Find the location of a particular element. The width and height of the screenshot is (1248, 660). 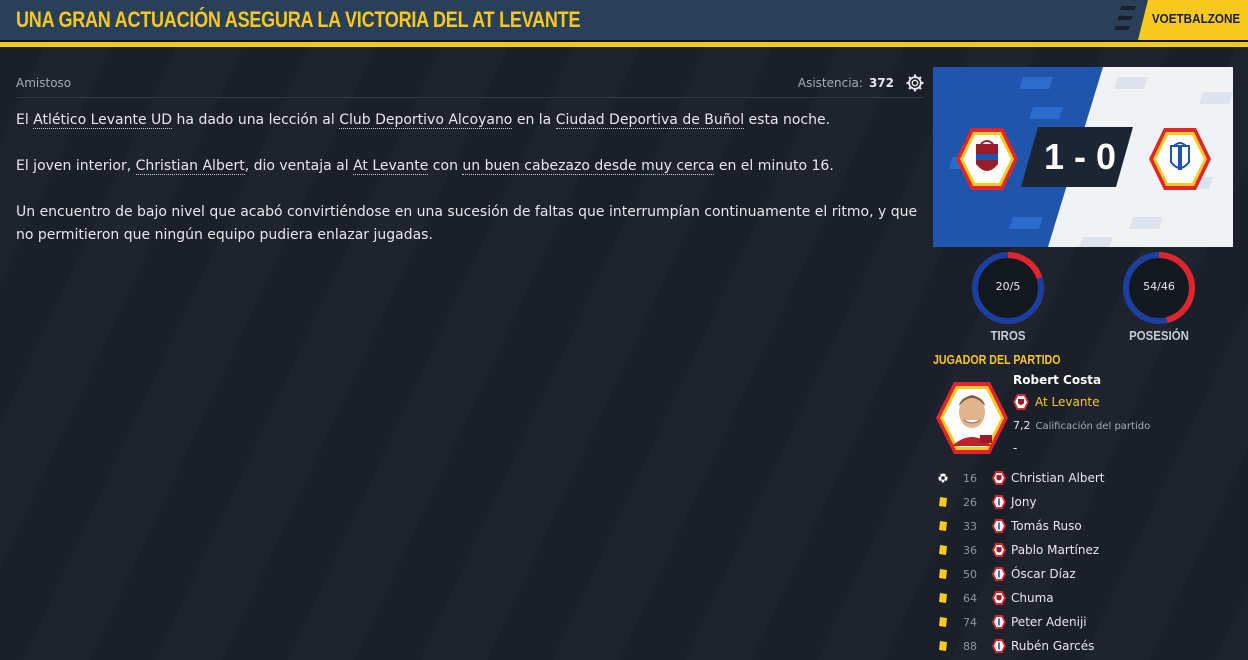

attendance-value: 372 is located at coordinates (881, 82).